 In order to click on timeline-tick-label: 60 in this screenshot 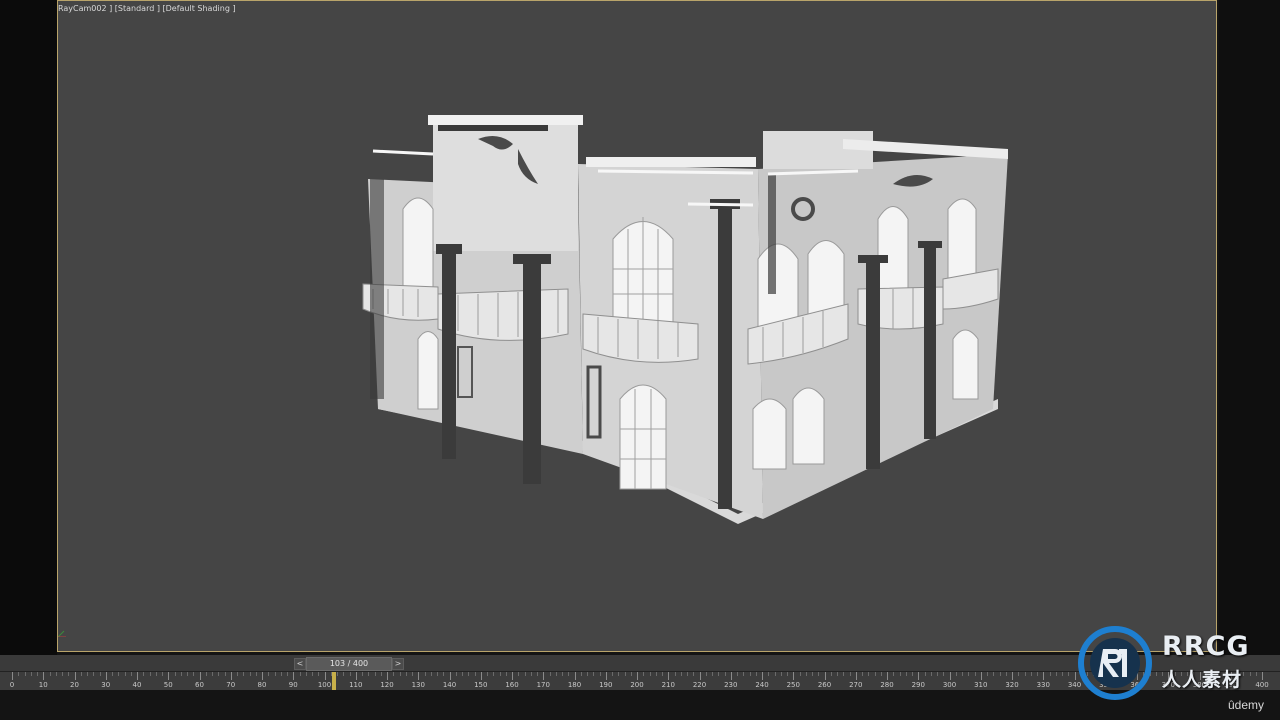, I will do `click(199, 685)`.